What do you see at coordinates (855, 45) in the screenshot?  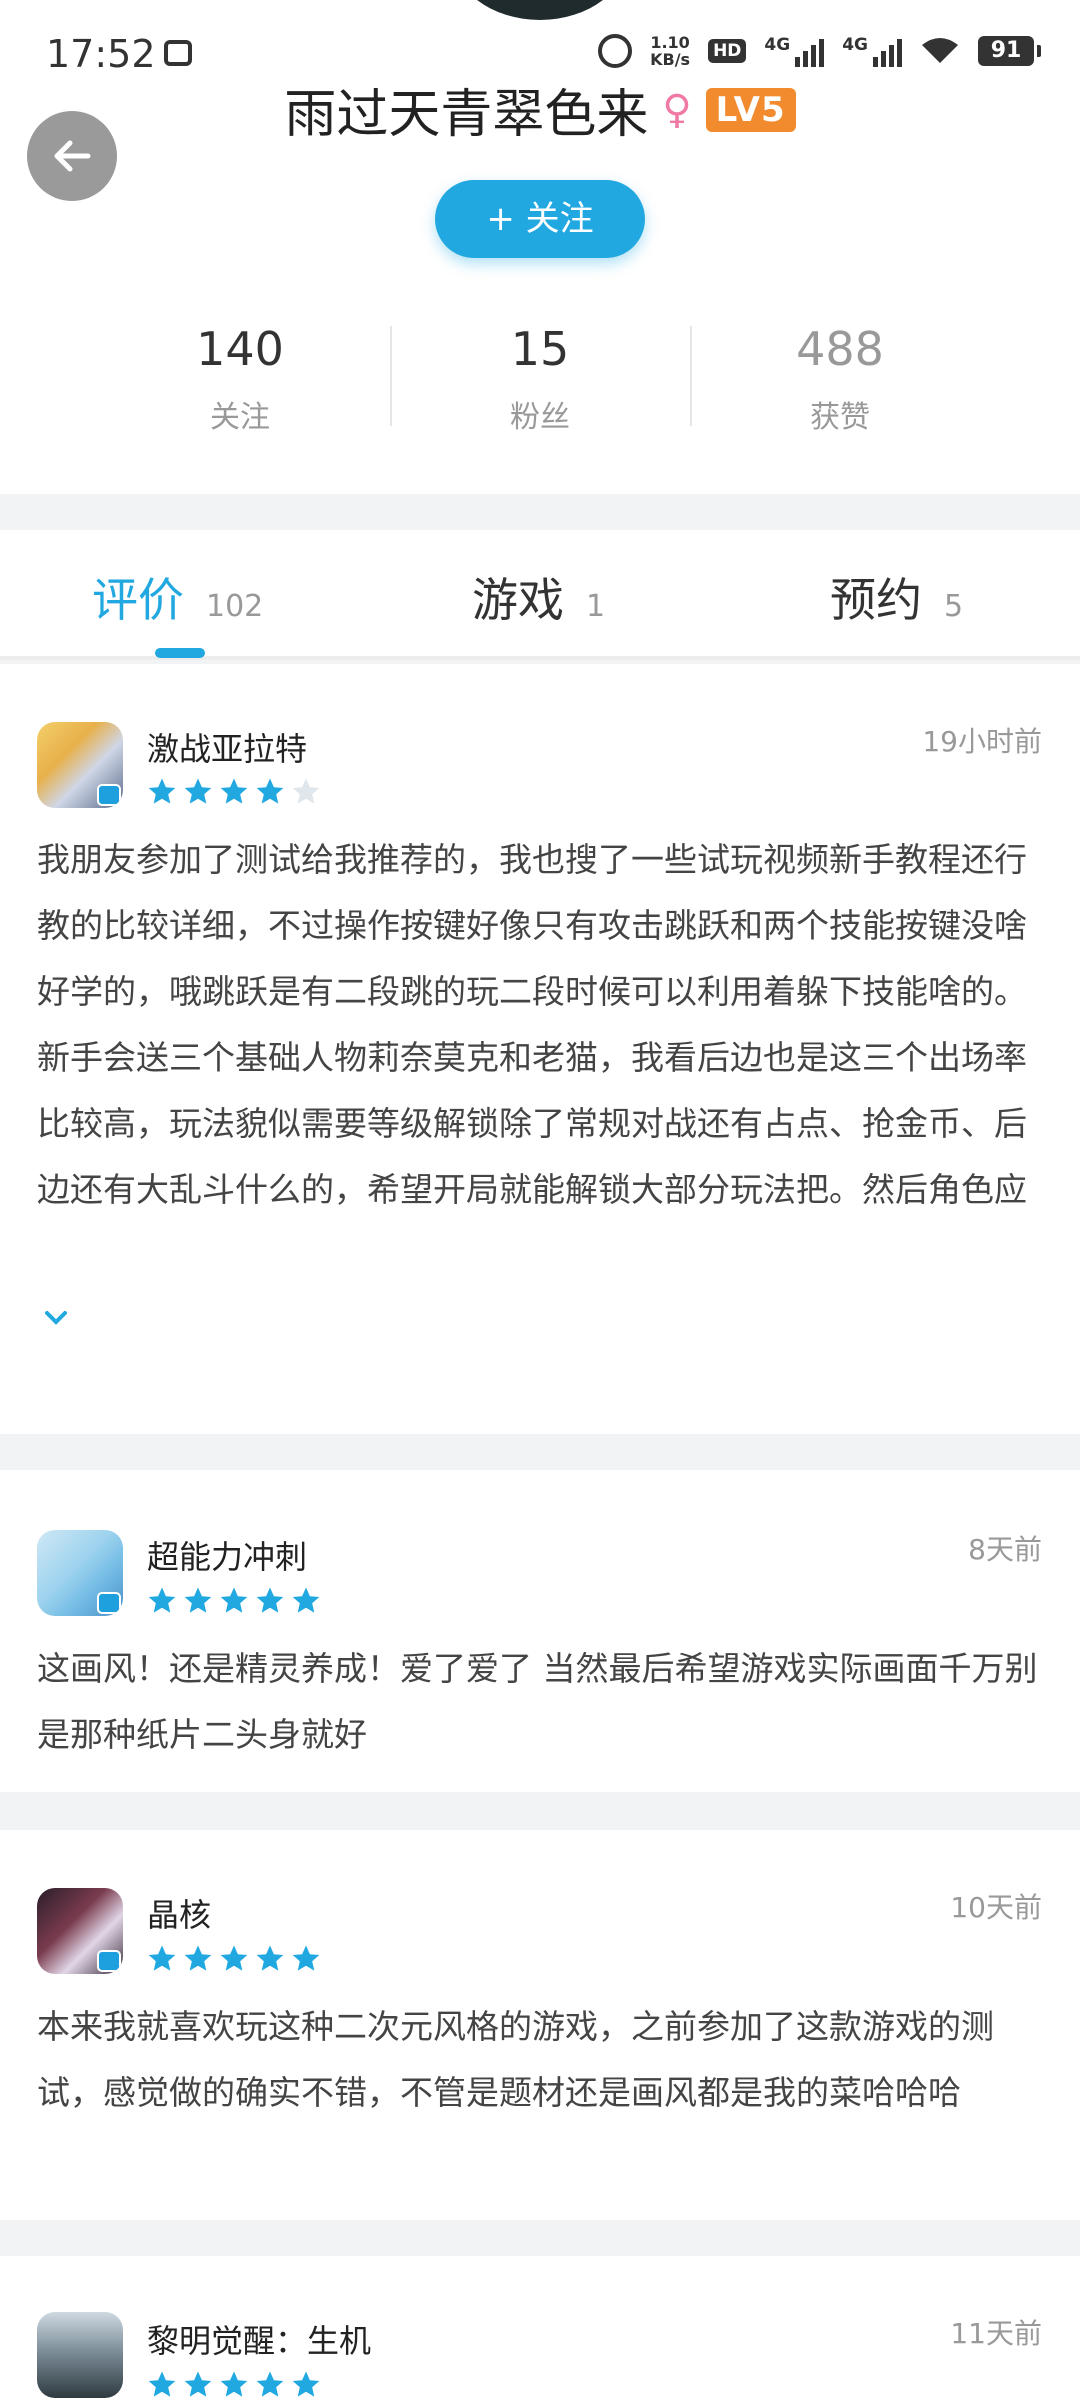 I see `network-type-2: 4G` at bounding box center [855, 45].